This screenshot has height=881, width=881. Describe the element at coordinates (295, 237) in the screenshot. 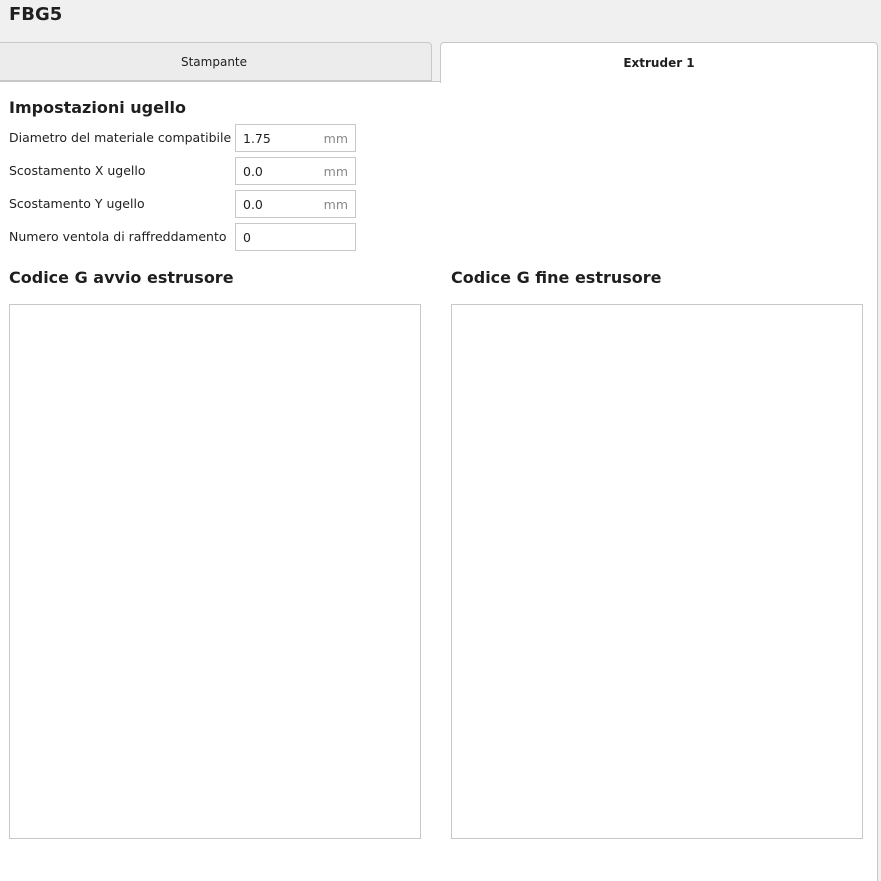

I see `cooling-fan-number-input: 0` at that location.